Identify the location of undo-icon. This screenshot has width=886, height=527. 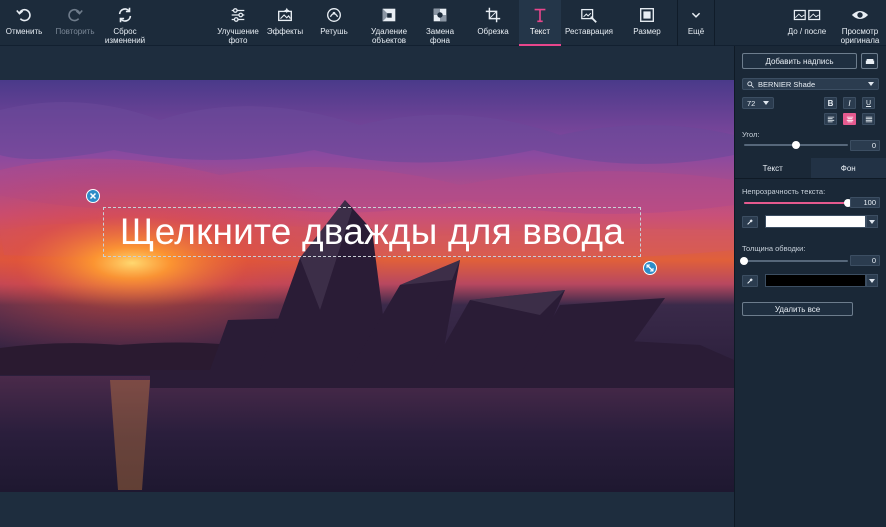
(23, 15).